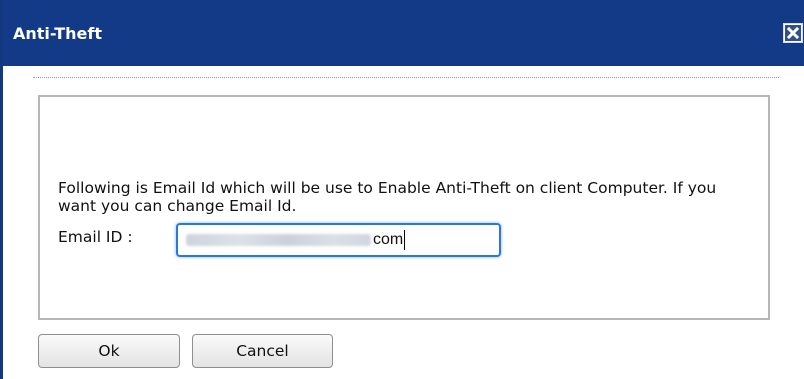  Describe the element at coordinates (278, 240) in the screenshot. I see `redacted-email-part` at that location.